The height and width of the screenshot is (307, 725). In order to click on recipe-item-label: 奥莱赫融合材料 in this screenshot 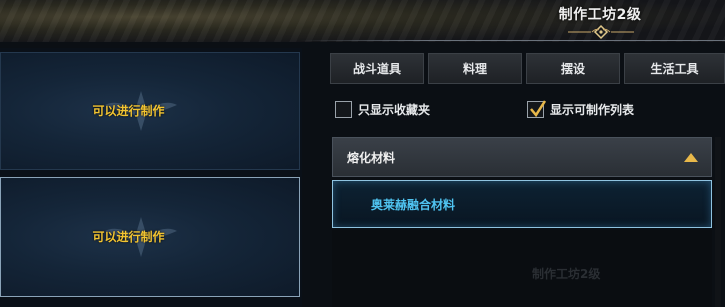, I will do `click(413, 204)`.